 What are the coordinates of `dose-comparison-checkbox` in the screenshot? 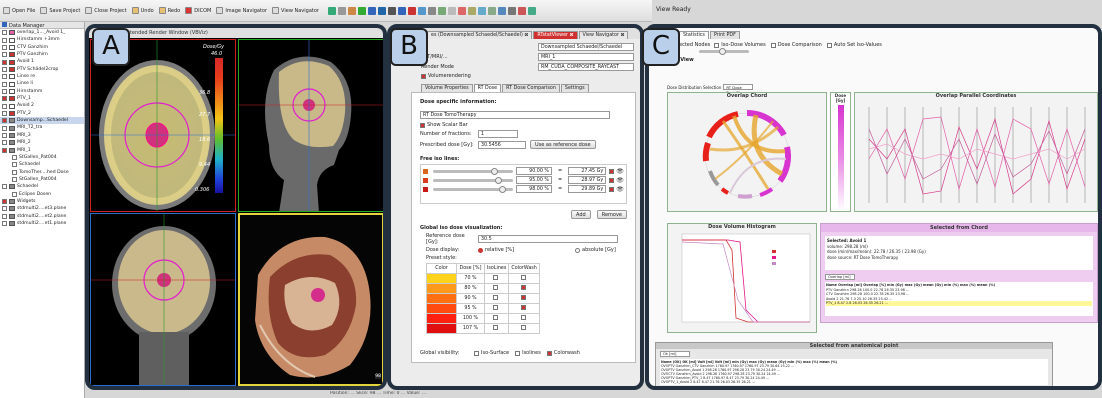 It's located at (773, 45).